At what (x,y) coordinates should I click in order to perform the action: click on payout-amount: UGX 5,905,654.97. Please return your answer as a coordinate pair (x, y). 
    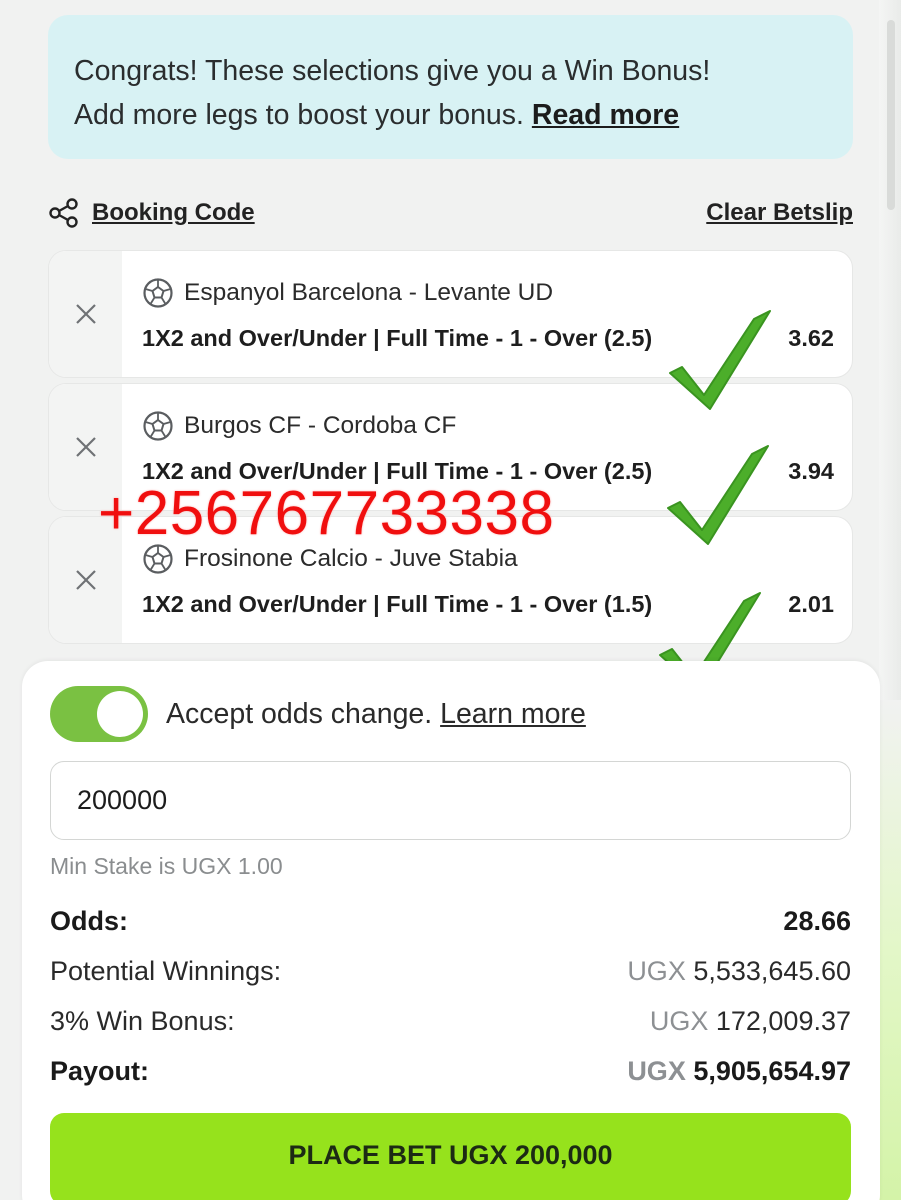
    Looking at the image, I should click on (739, 1071).